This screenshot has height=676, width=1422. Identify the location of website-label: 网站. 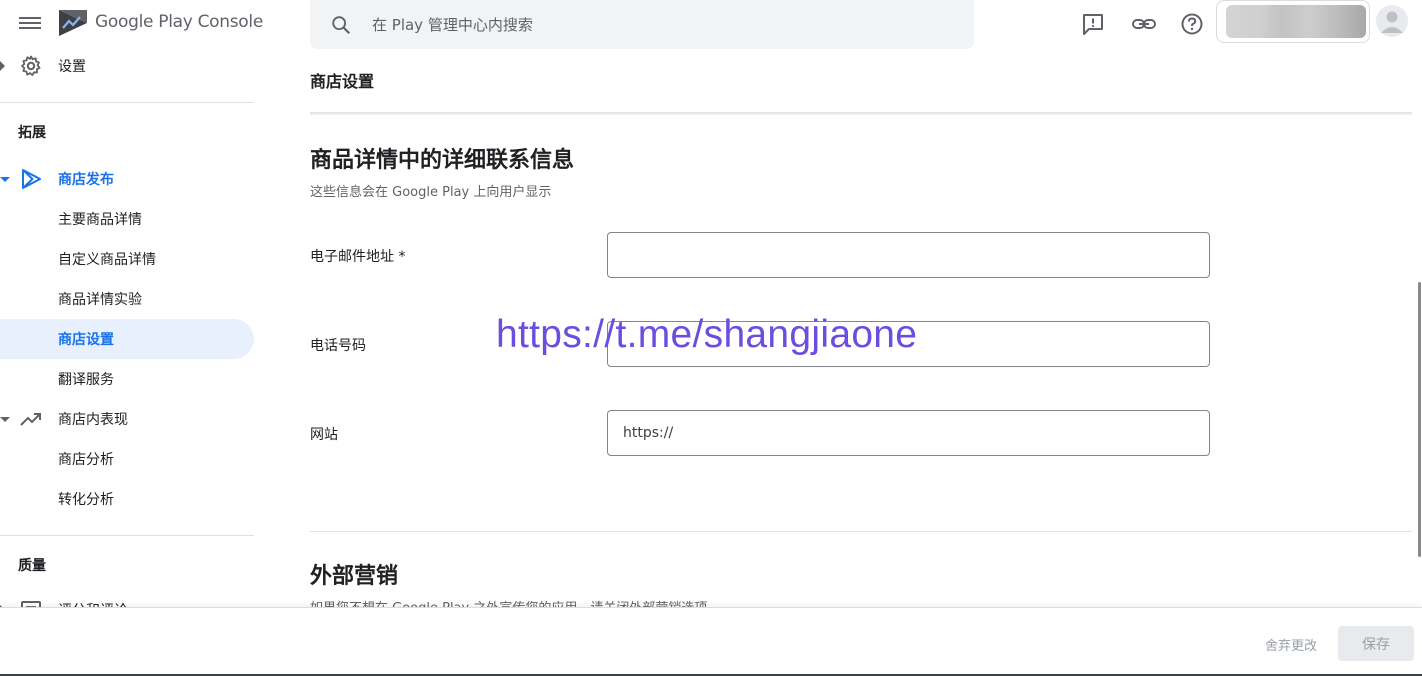
(324, 435).